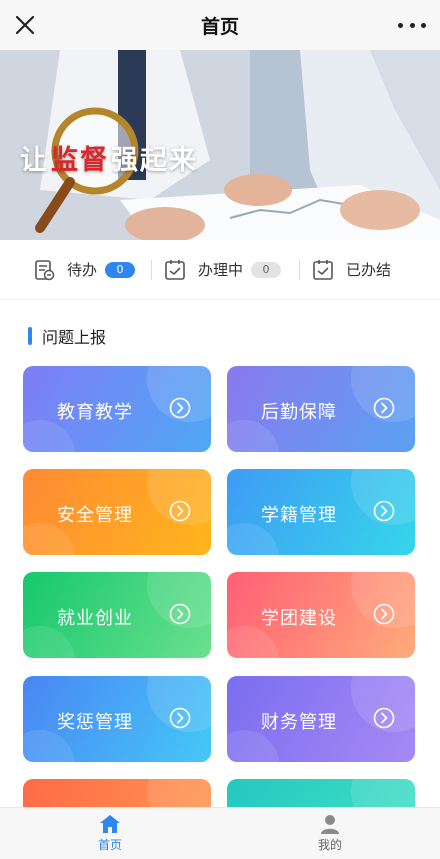 The image size is (440, 859). Describe the element at coordinates (110, 824) in the screenshot. I see `home-icon` at that location.